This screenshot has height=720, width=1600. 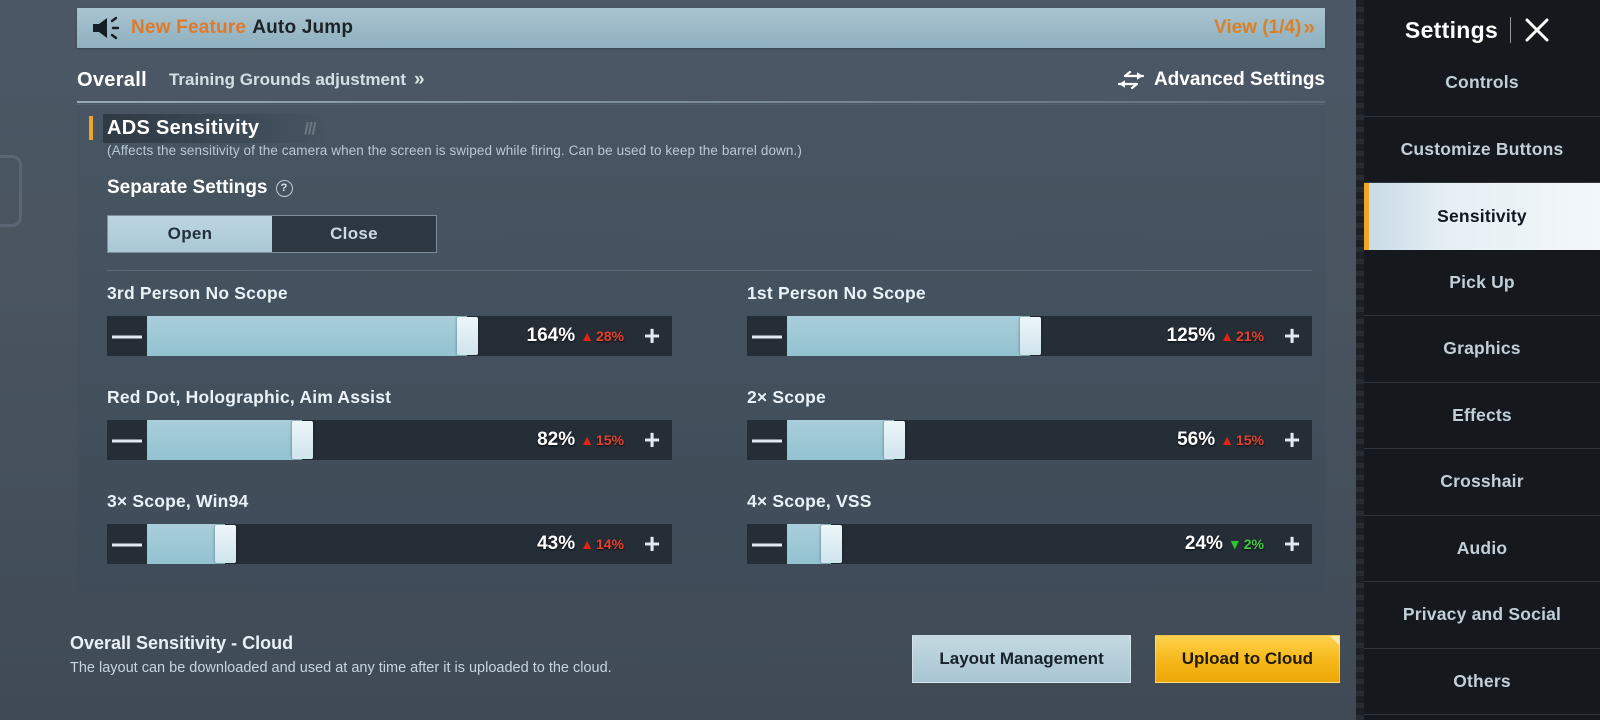 I want to click on slider-readout: 43% ▲ 14%, so click(x=580, y=544).